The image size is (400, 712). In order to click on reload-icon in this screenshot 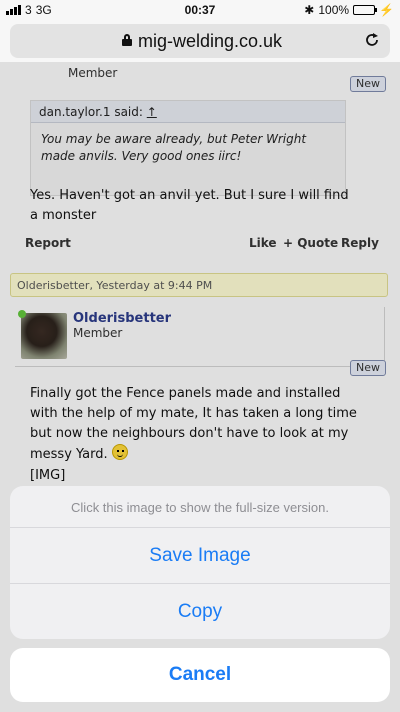, I will do `click(372, 40)`.